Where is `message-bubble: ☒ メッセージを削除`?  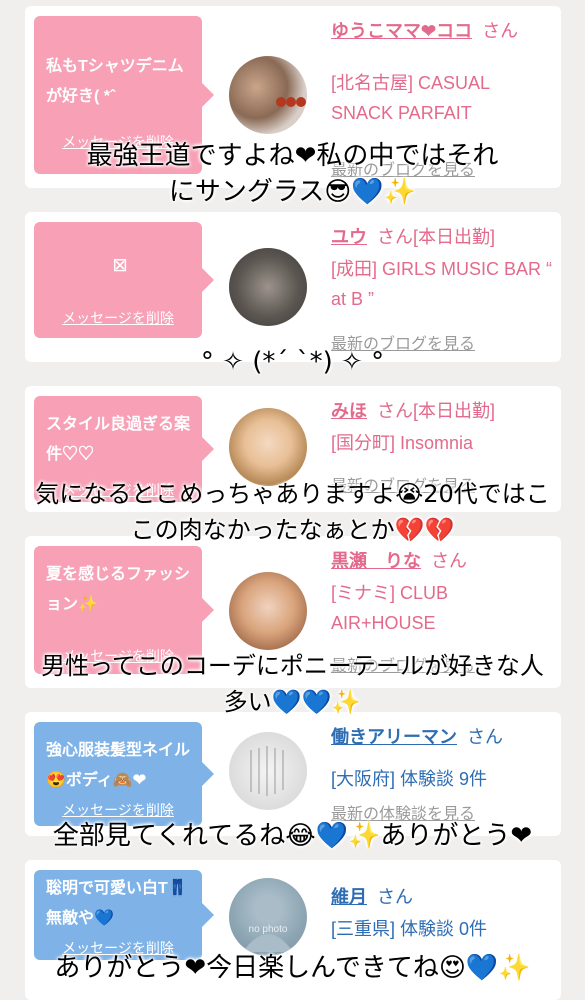
message-bubble: ☒ メッセージを削除 is located at coordinates (124, 280).